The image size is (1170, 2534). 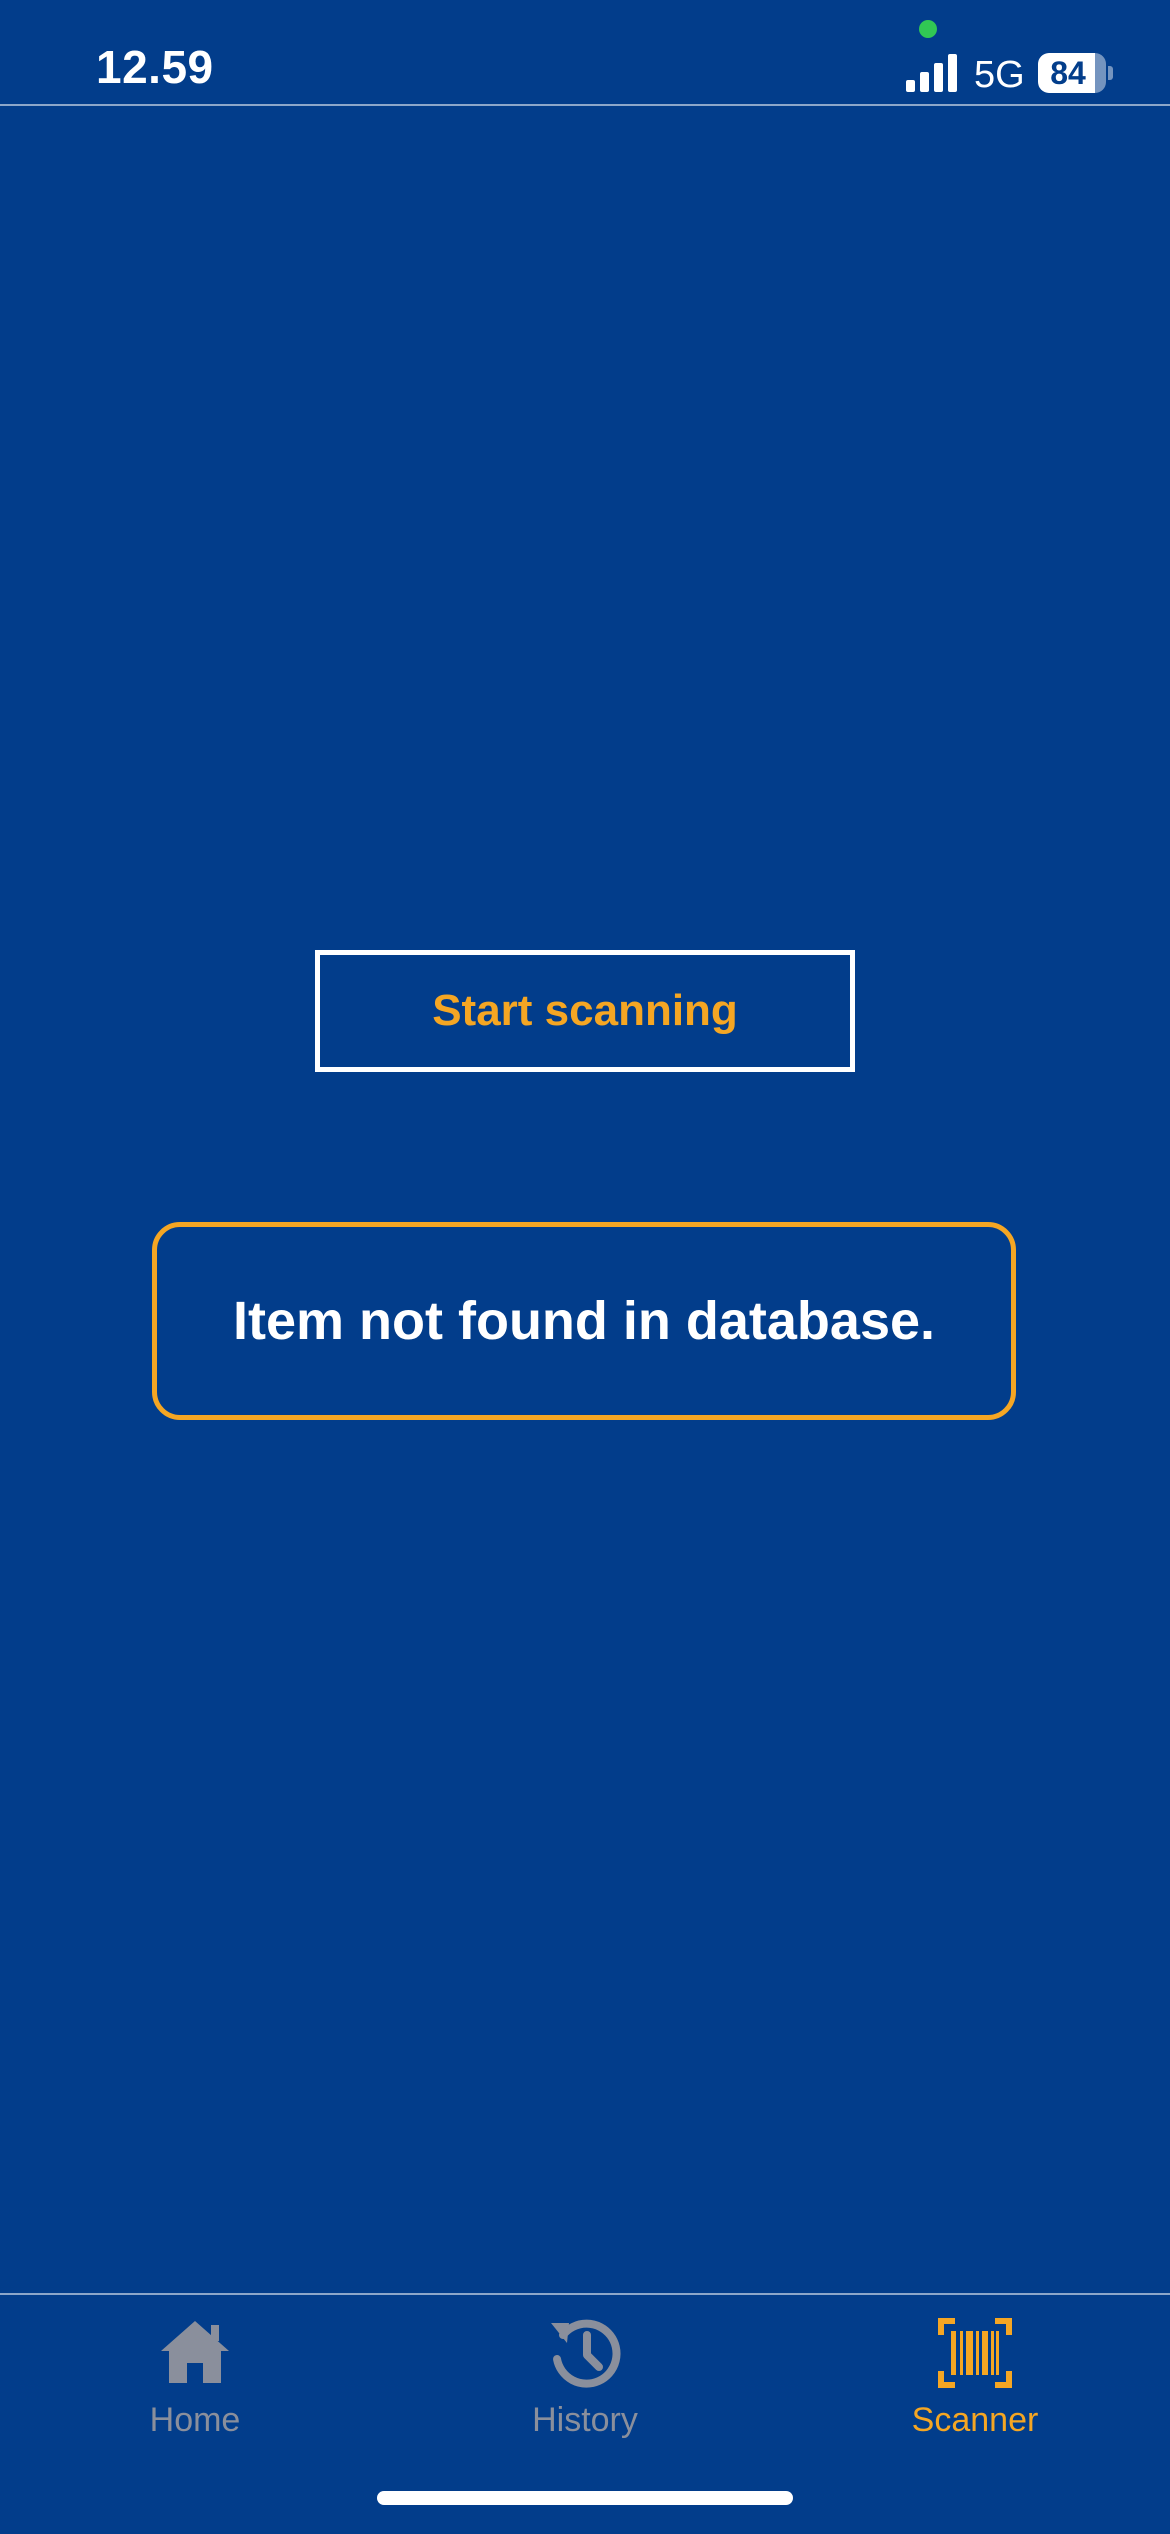 What do you see at coordinates (195, 2420) in the screenshot?
I see `tab-home-label: Home` at bounding box center [195, 2420].